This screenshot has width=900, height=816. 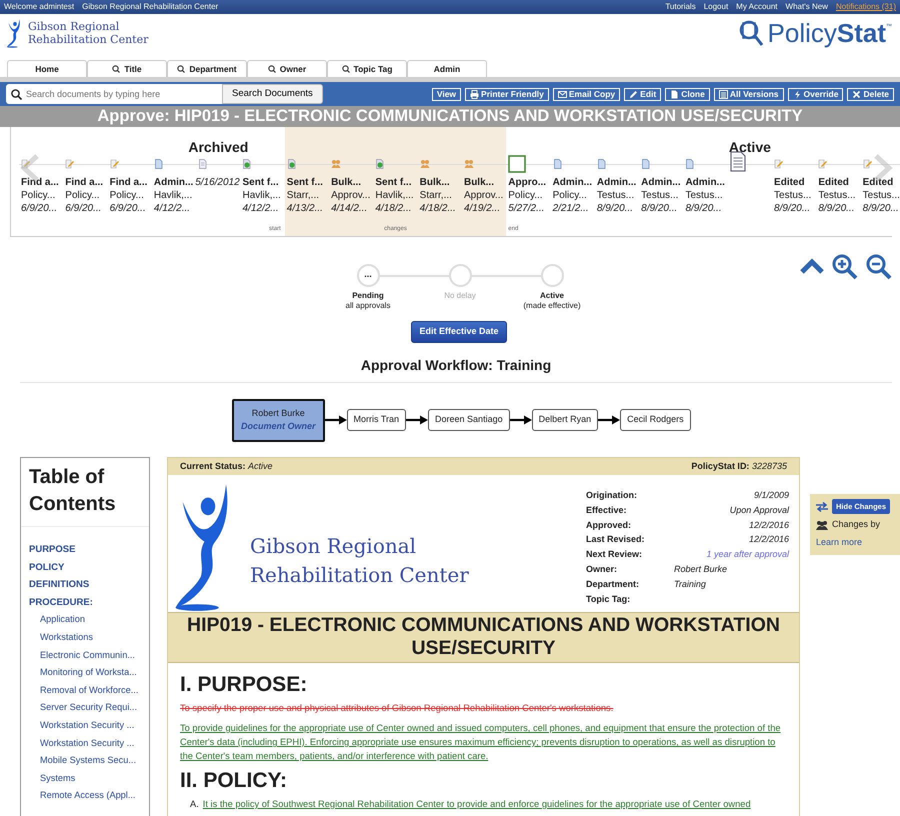 What do you see at coordinates (749, 147) in the screenshot?
I see `timeline-heading: Active` at bounding box center [749, 147].